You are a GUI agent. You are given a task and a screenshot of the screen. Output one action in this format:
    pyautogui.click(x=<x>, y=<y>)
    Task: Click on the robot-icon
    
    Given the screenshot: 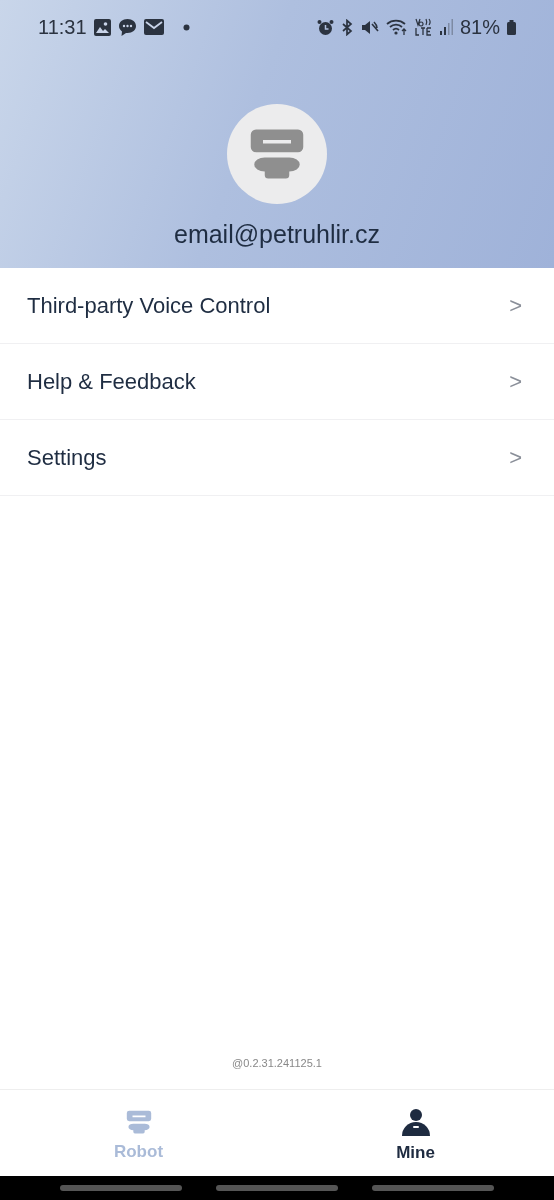 What is the action you would take?
    pyautogui.click(x=138, y=1122)
    